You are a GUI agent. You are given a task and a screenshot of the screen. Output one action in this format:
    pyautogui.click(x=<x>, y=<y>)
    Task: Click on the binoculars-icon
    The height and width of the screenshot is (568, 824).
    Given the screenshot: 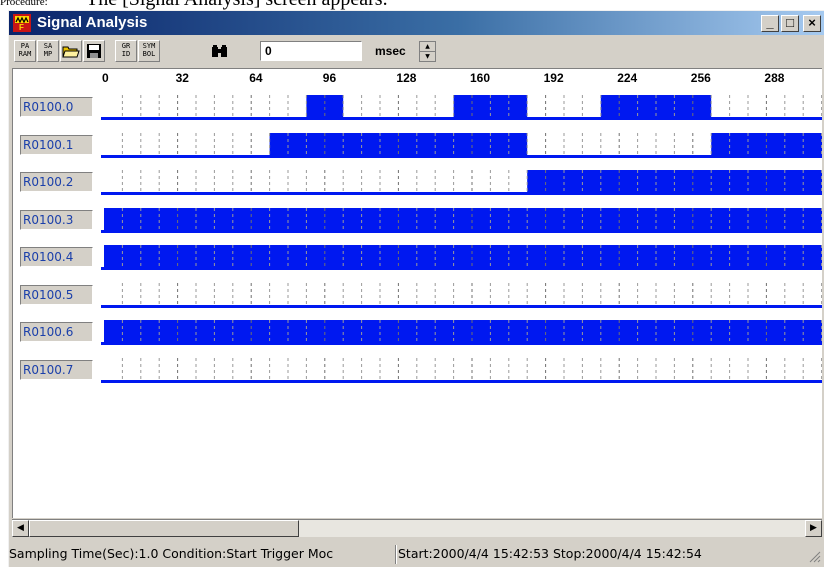 What is the action you would take?
    pyautogui.click(x=219, y=51)
    